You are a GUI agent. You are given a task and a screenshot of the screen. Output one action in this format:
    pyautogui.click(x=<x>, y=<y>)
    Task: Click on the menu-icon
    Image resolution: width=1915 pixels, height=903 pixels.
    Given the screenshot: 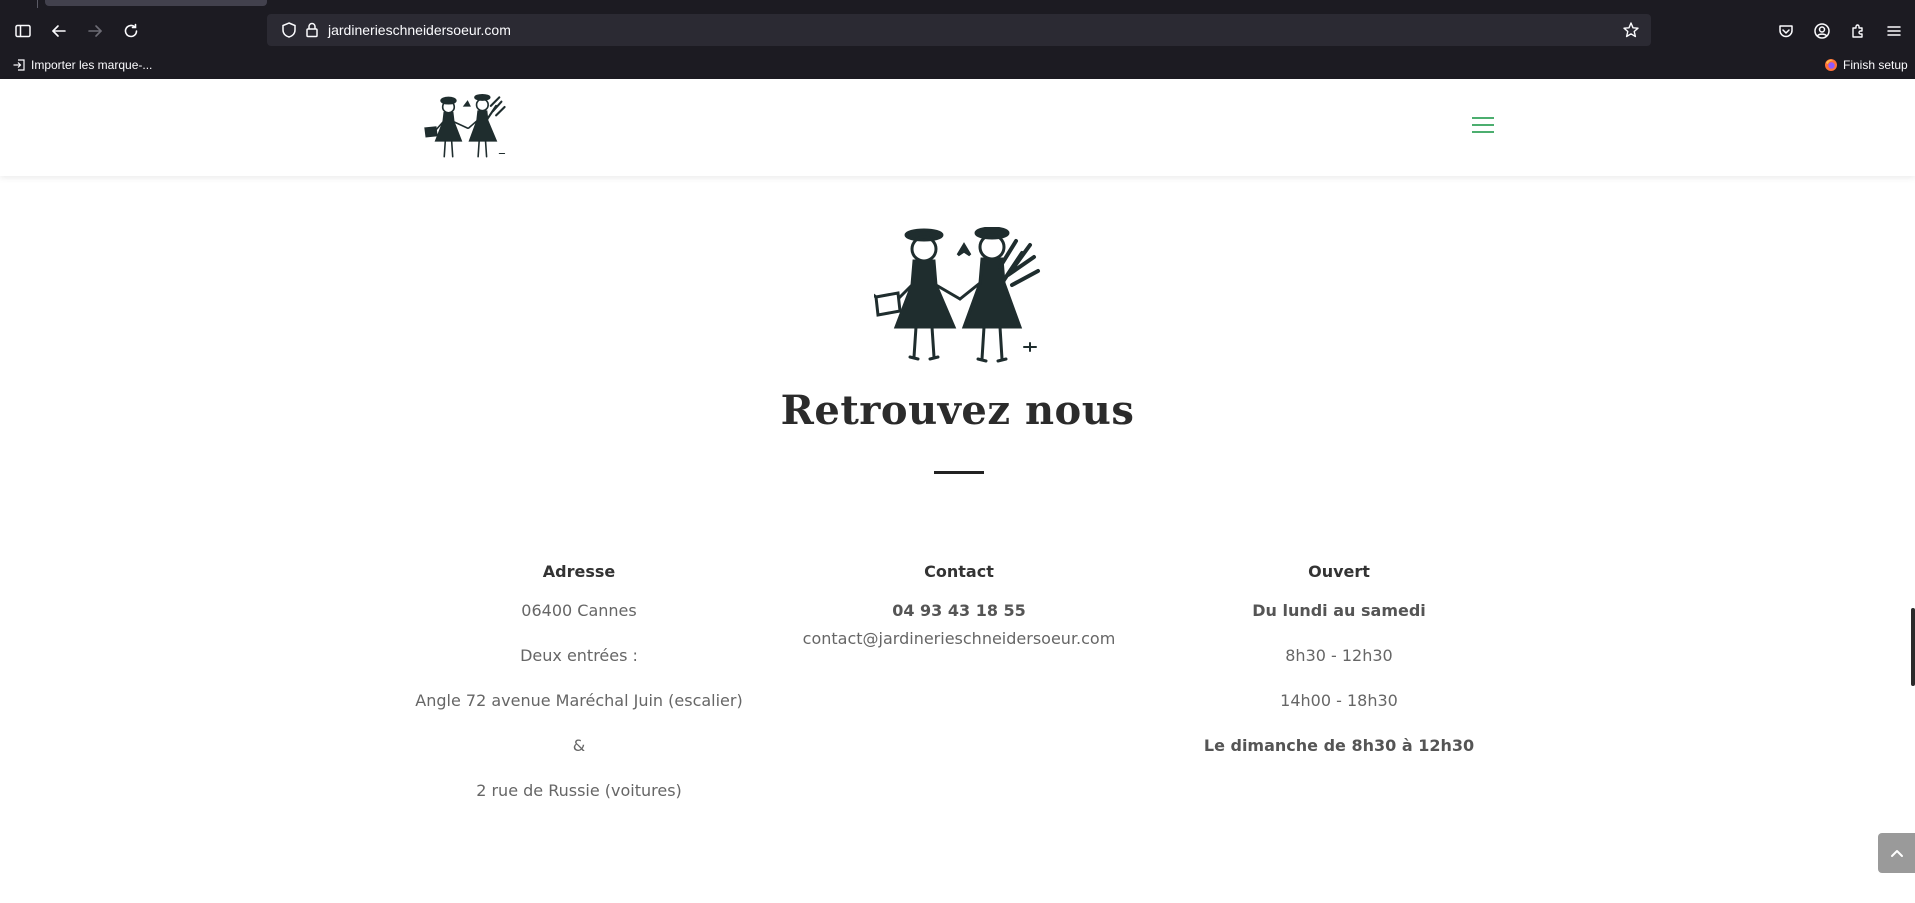 What is the action you would take?
    pyautogui.click(x=1894, y=31)
    